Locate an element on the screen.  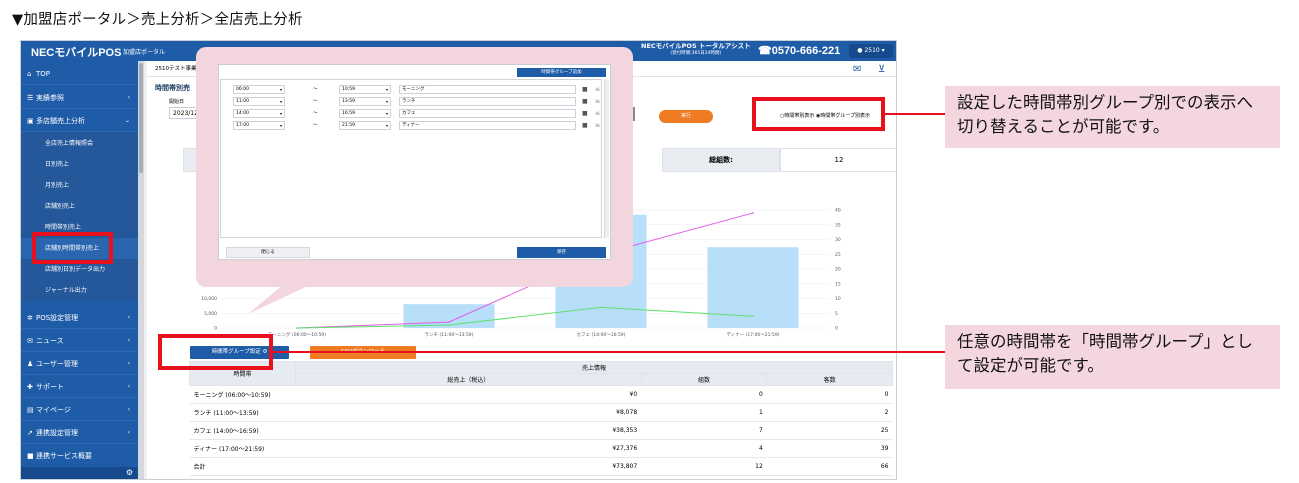
sidebar-item-news: ✉ ニュース ‹ is located at coordinates (79, 341).